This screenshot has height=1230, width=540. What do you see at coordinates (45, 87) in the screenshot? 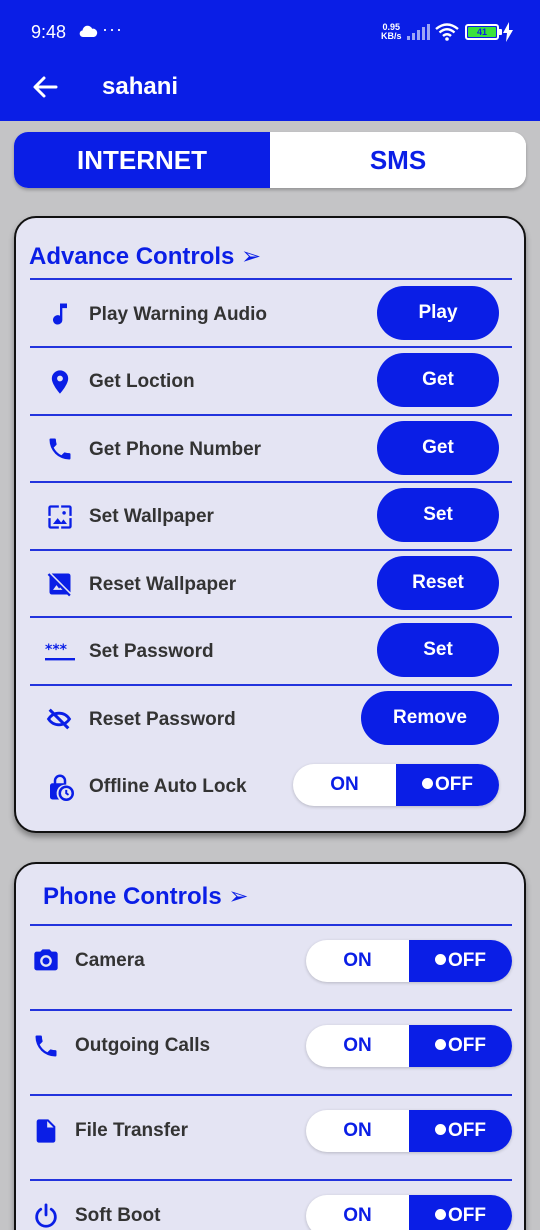
I see `back-arrow-icon` at bounding box center [45, 87].